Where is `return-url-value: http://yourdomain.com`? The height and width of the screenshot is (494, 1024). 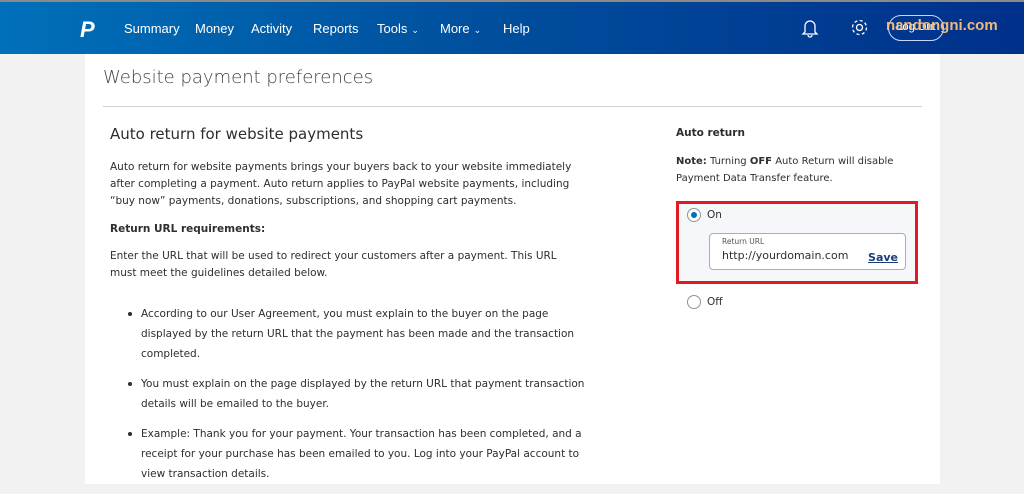 return-url-value: http://yourdomain.com is located at coordinates (785, 255).